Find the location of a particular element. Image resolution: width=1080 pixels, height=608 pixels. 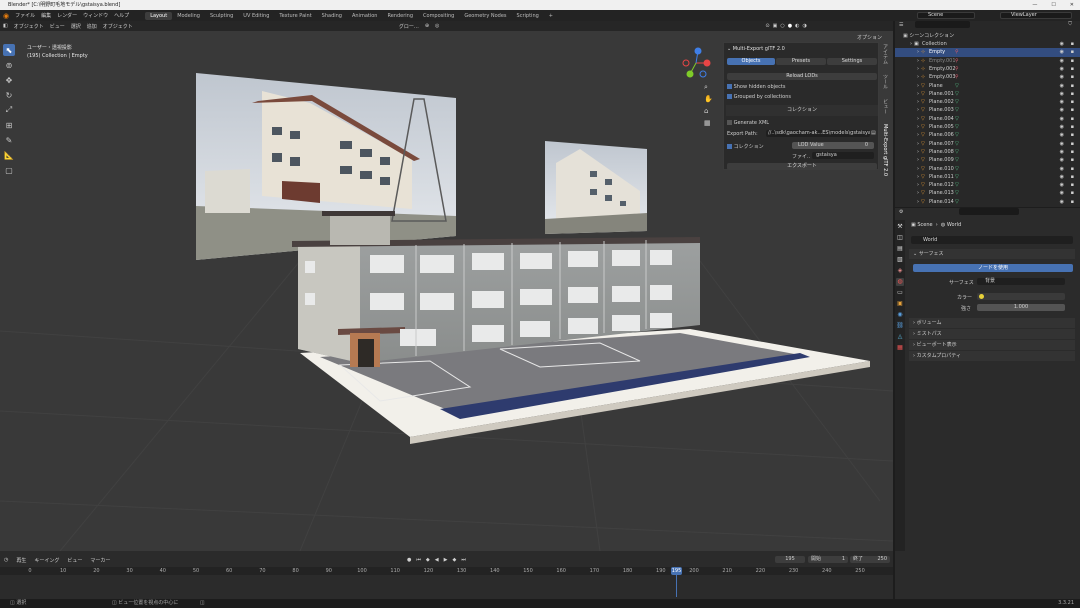

outliner-object-row: › ⊹ Empty.001 ⚲ ◉ ▪ is located at coordinates (987, 61).